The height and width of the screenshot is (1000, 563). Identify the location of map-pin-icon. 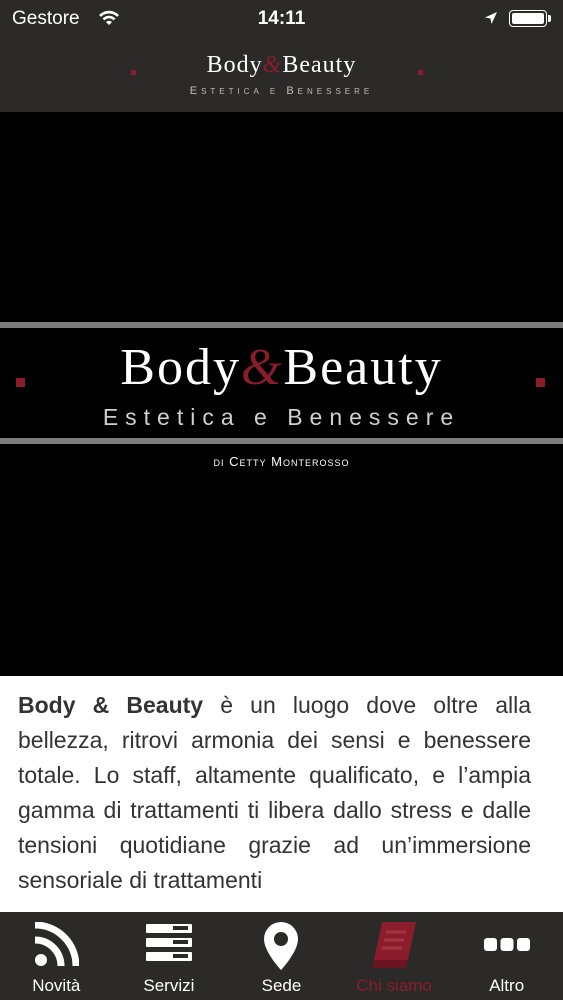
(281, 948).